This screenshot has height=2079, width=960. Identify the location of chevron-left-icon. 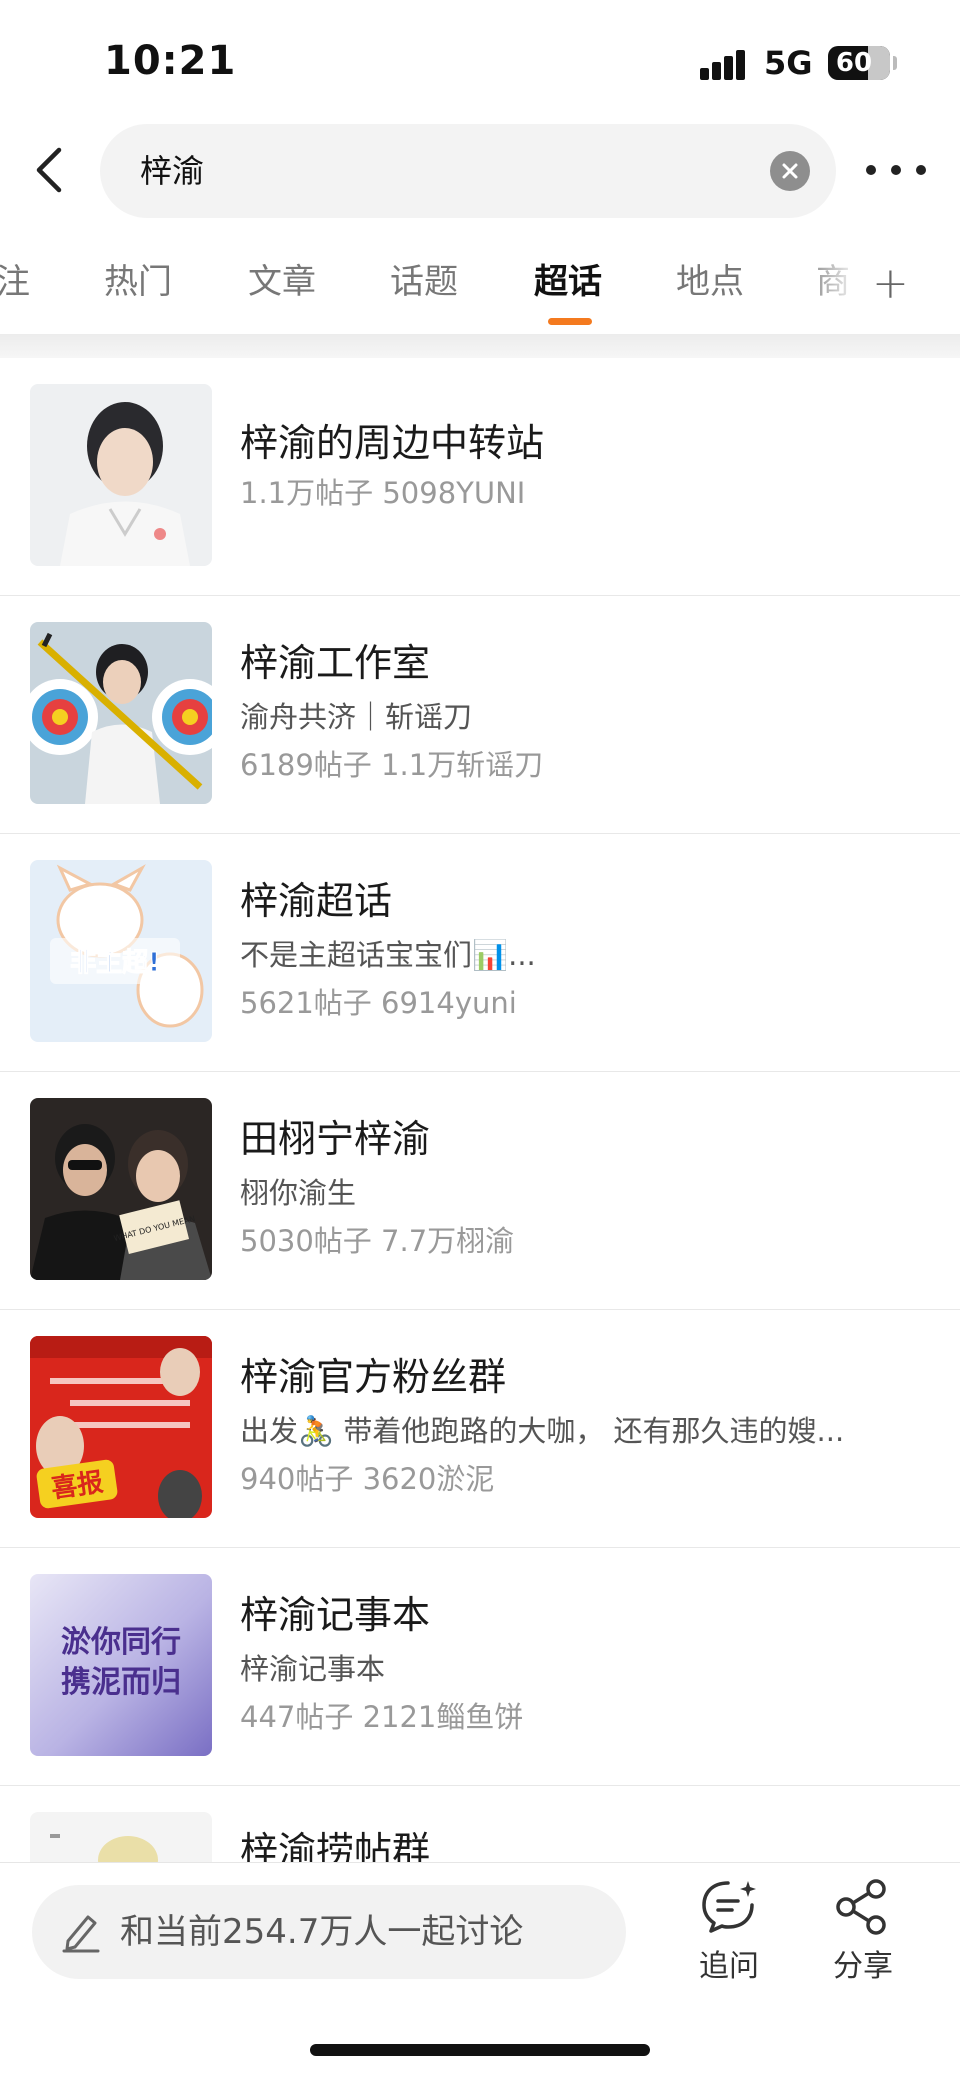
(49, 170).